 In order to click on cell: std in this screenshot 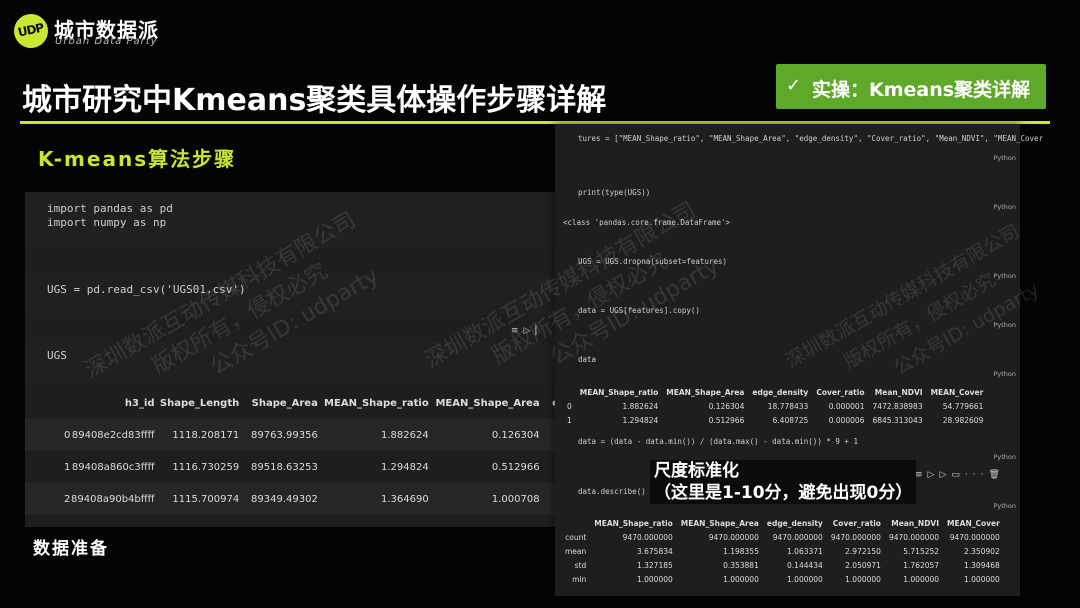, I will do `click(580, 565)`.